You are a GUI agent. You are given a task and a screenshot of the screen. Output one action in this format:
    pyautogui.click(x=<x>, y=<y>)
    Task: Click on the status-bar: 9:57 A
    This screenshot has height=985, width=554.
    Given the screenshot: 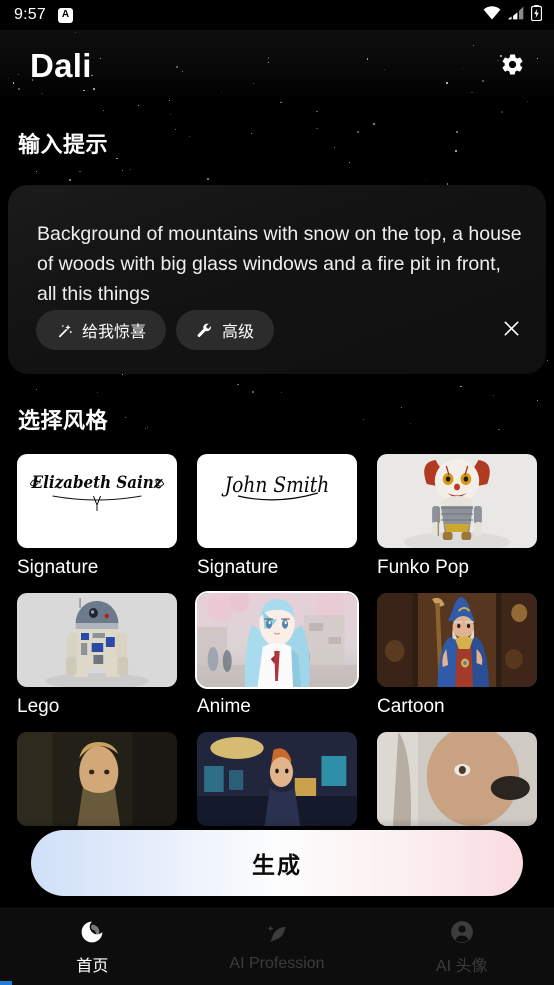 What is the action you would take?
    pyautogui.click(x=277, y=15)
    